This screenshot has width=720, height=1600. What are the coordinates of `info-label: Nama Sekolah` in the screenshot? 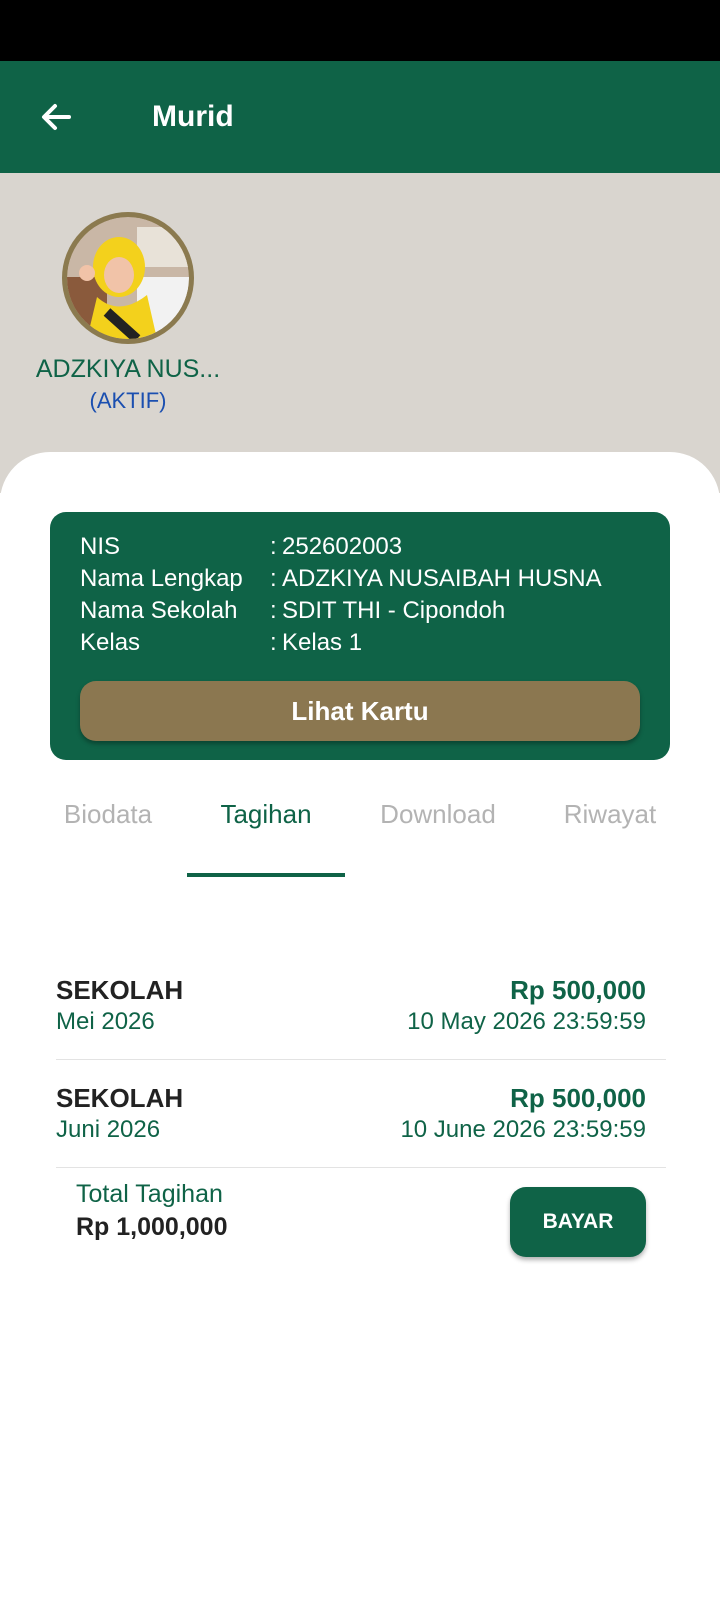 It's located at (159, 610).